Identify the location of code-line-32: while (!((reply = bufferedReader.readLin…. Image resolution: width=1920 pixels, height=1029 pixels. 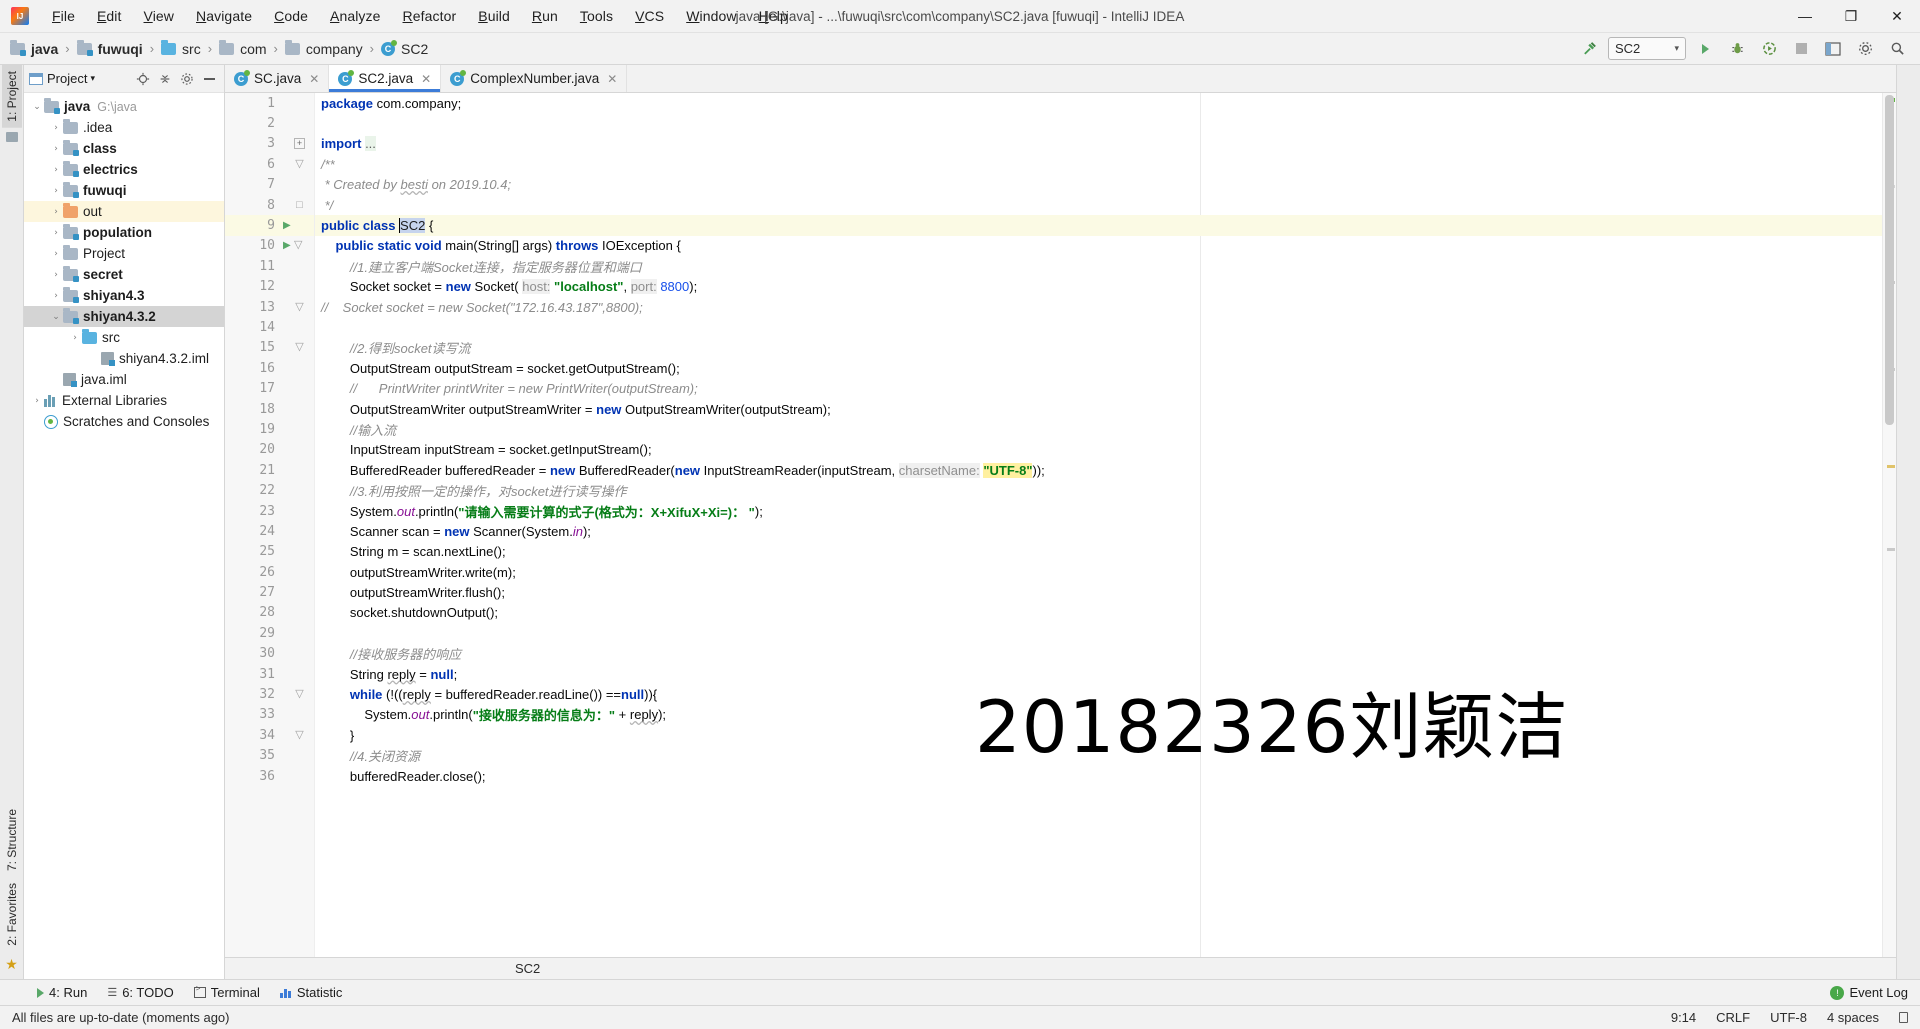
(1098, 694).